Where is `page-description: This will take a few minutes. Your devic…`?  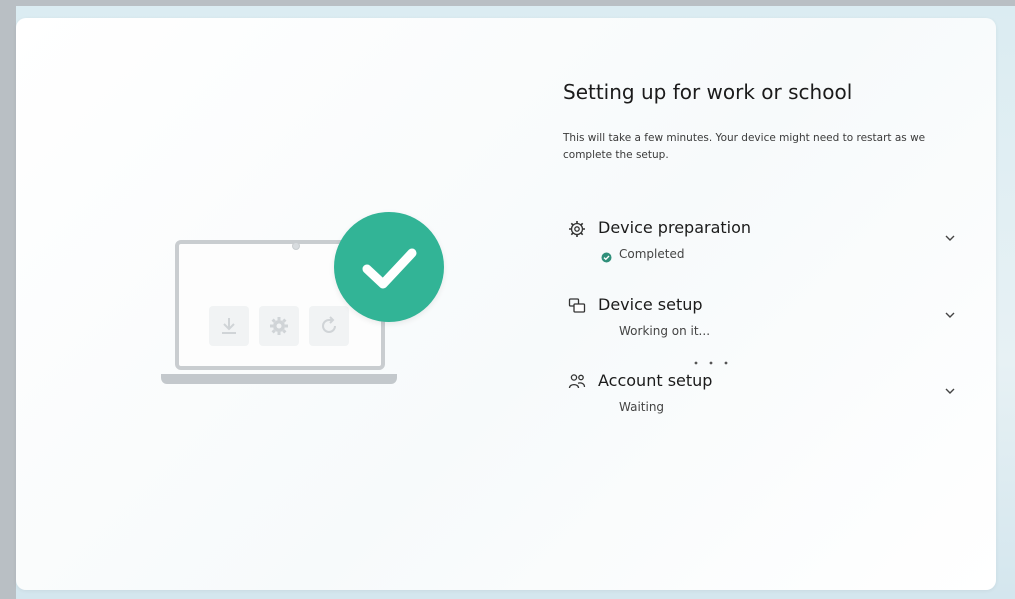
page-description: This will take a few minutes. Your devic… is located at coordinates (744, 146).